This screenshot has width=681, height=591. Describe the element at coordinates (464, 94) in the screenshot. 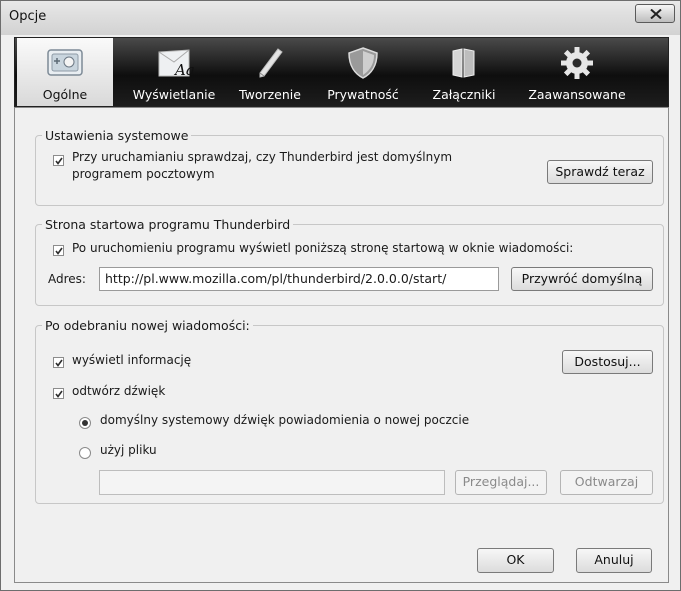

I see `tab-label: Załączniki` at that location.